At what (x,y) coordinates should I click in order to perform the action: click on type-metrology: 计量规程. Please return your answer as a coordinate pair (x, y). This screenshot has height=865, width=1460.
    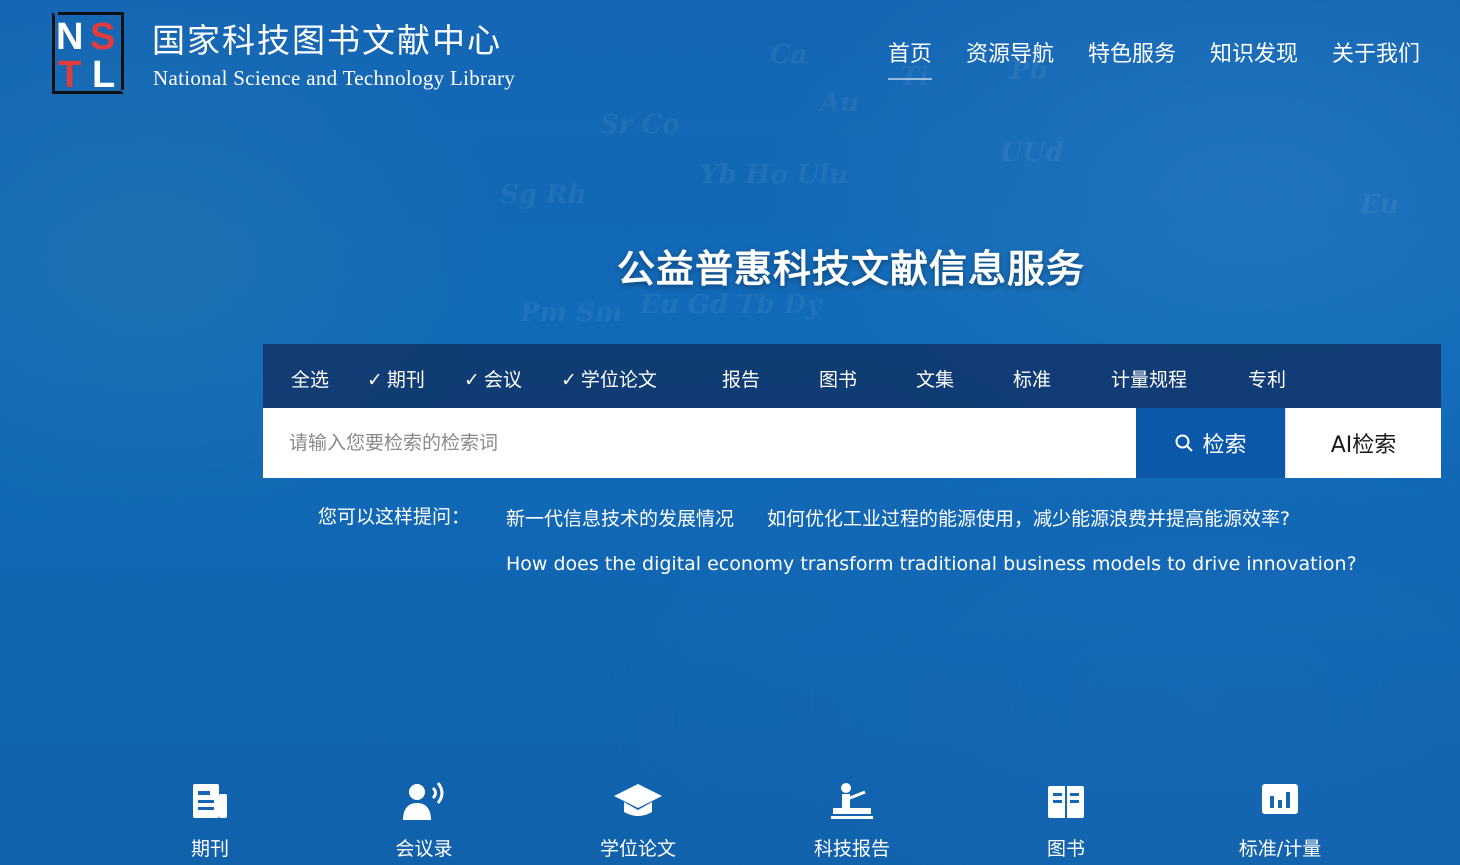
    Looking at the image, I should click on (1149, 378).